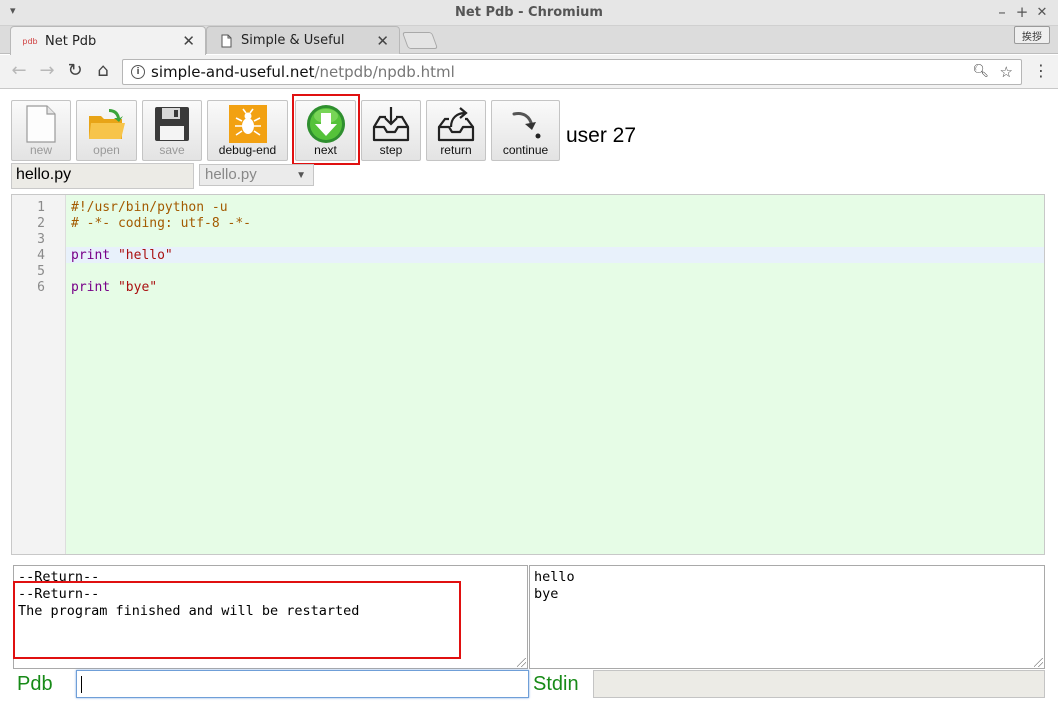 This screenshot has height=721, width=1058. I want to click on pdb-command-input, so click(302, 684).